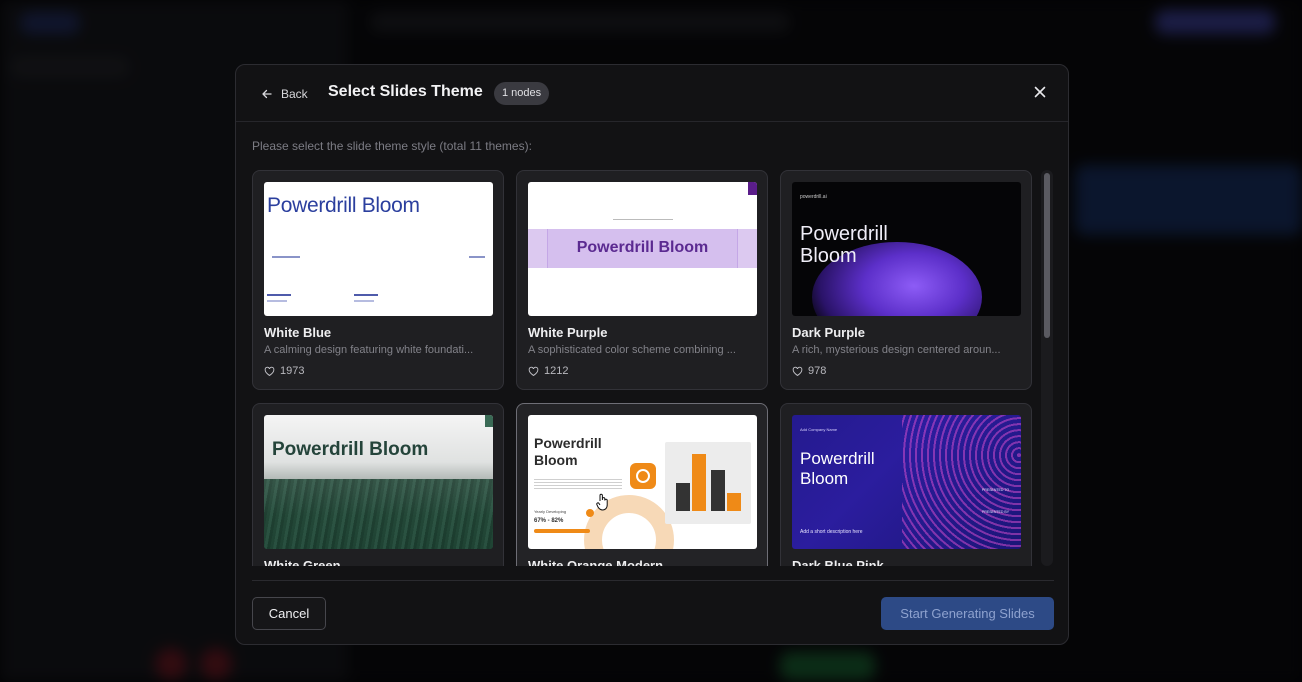 This screenshot has height=682, width=1302. Describe the element at coordinates (1040, 92) in the screenshot. I see `close-icon` at that location.